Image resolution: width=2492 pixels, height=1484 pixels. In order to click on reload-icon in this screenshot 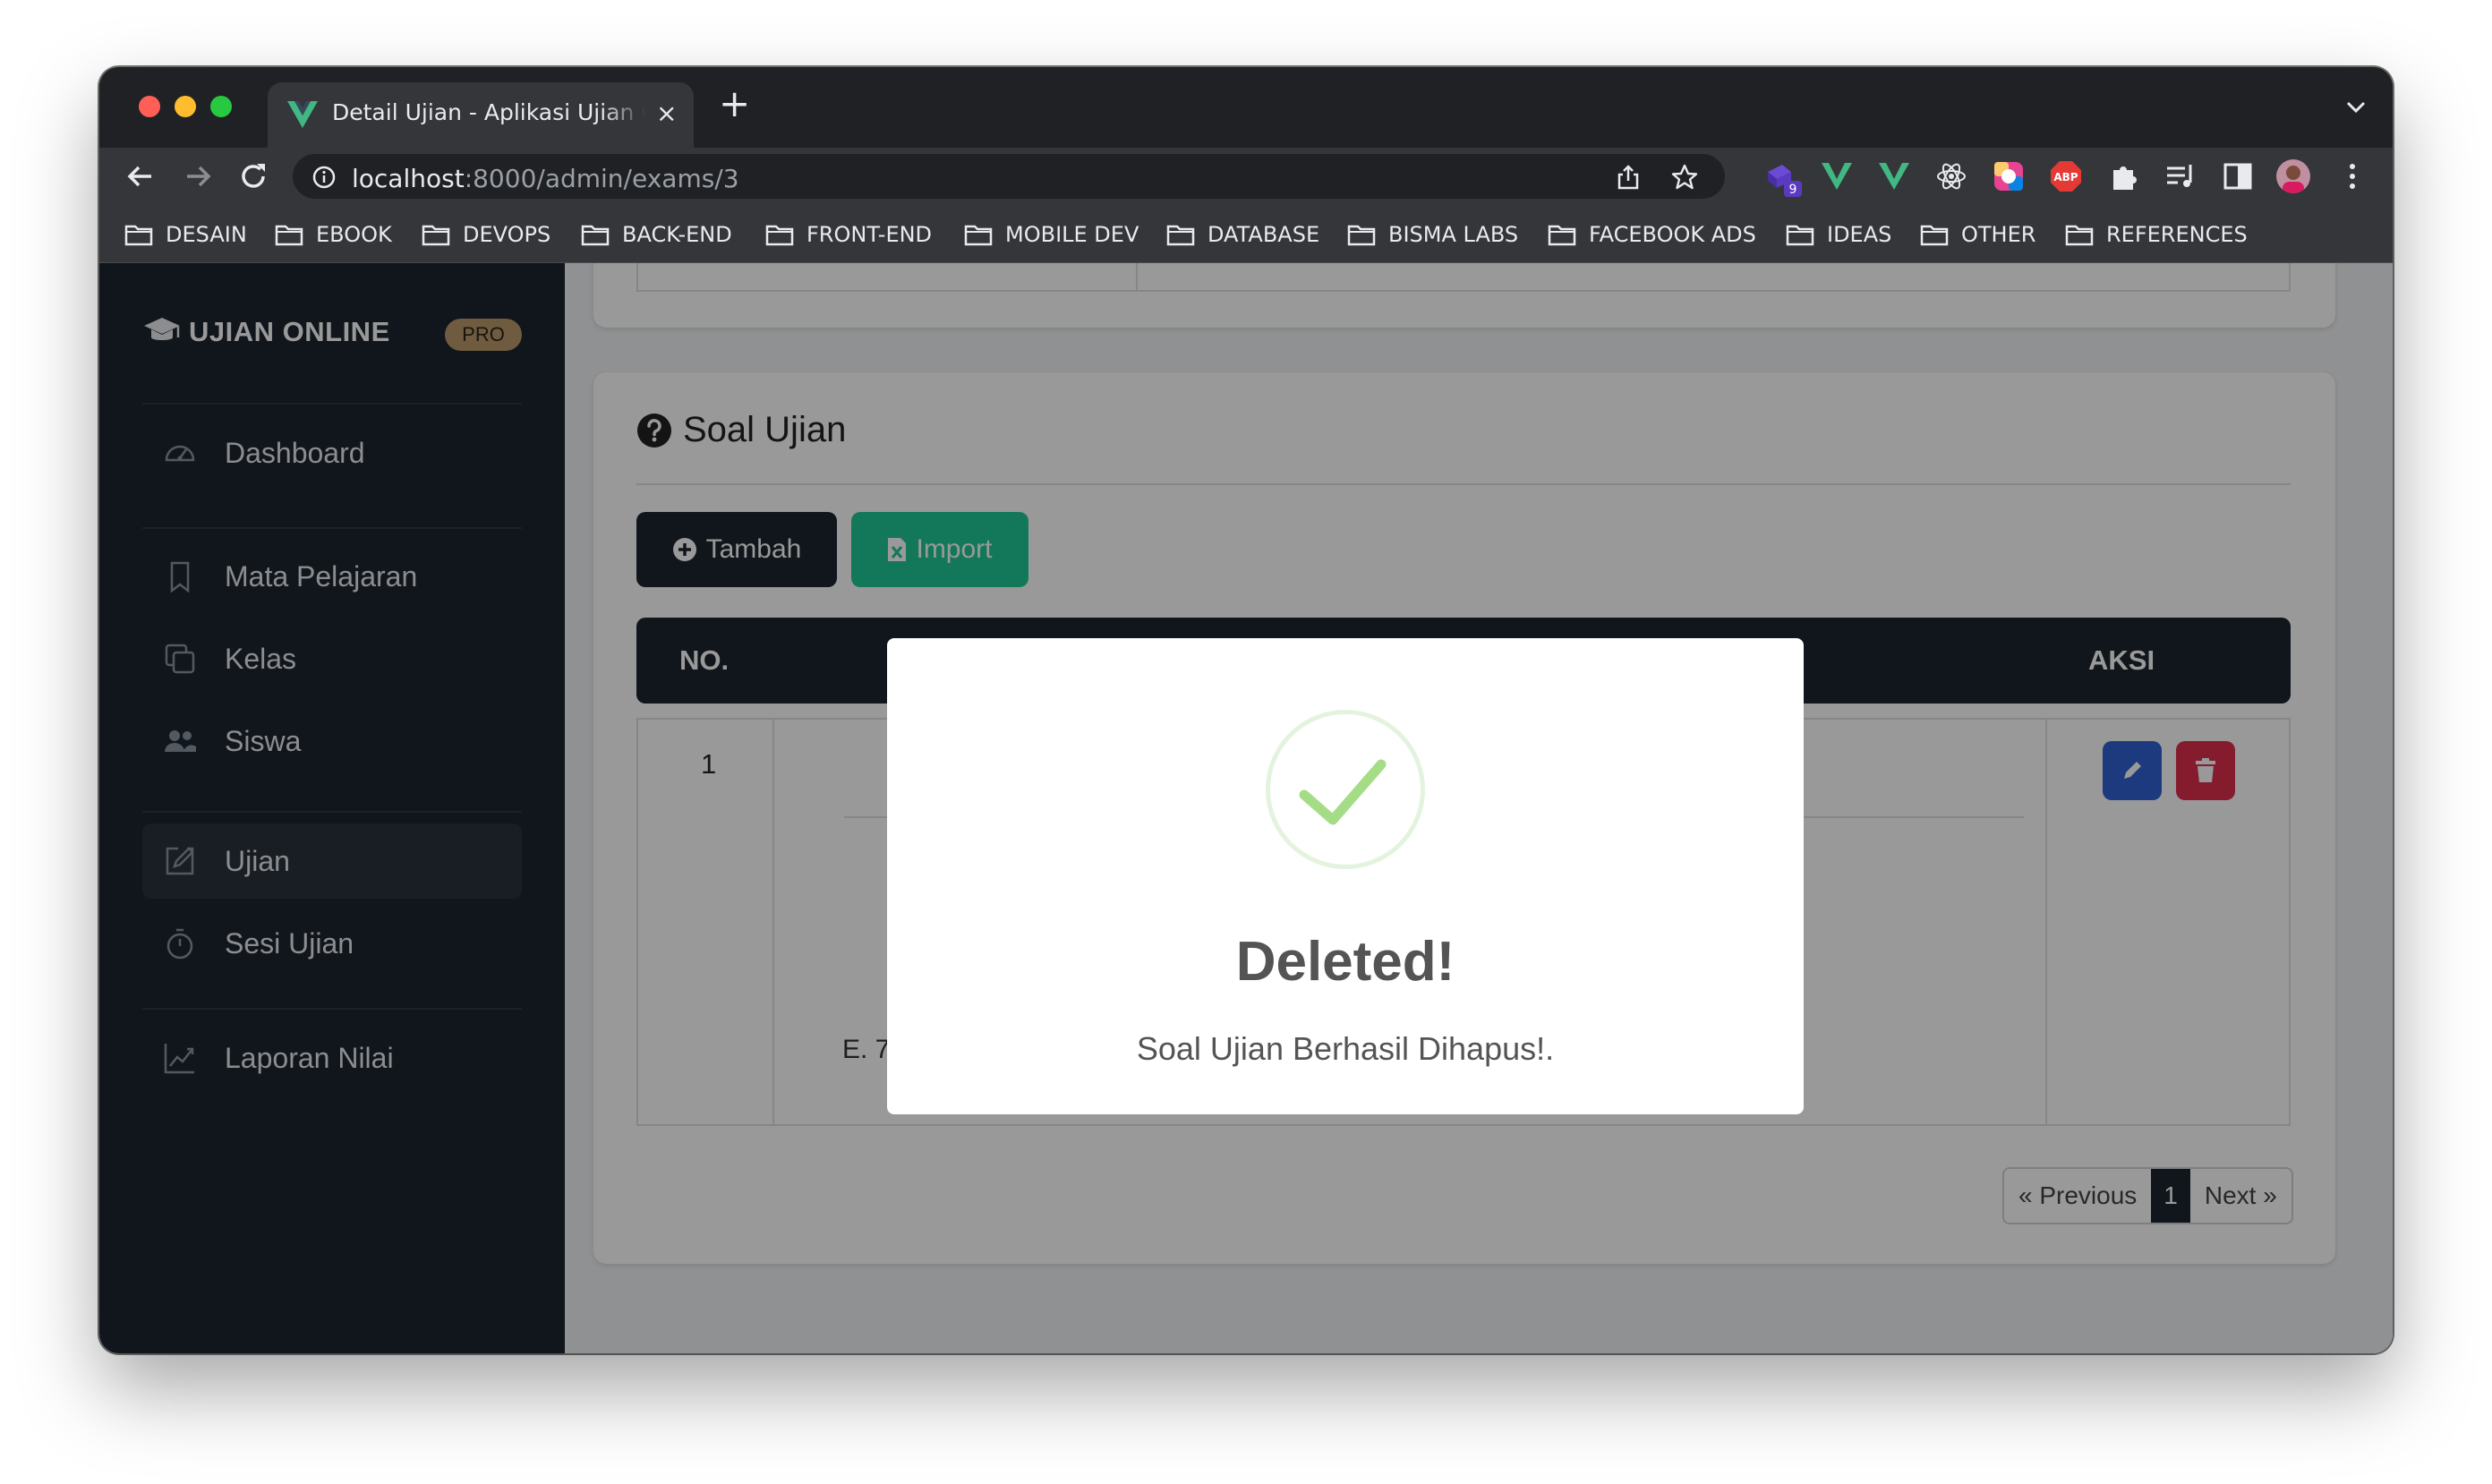, I will do `click(253, 176)`.